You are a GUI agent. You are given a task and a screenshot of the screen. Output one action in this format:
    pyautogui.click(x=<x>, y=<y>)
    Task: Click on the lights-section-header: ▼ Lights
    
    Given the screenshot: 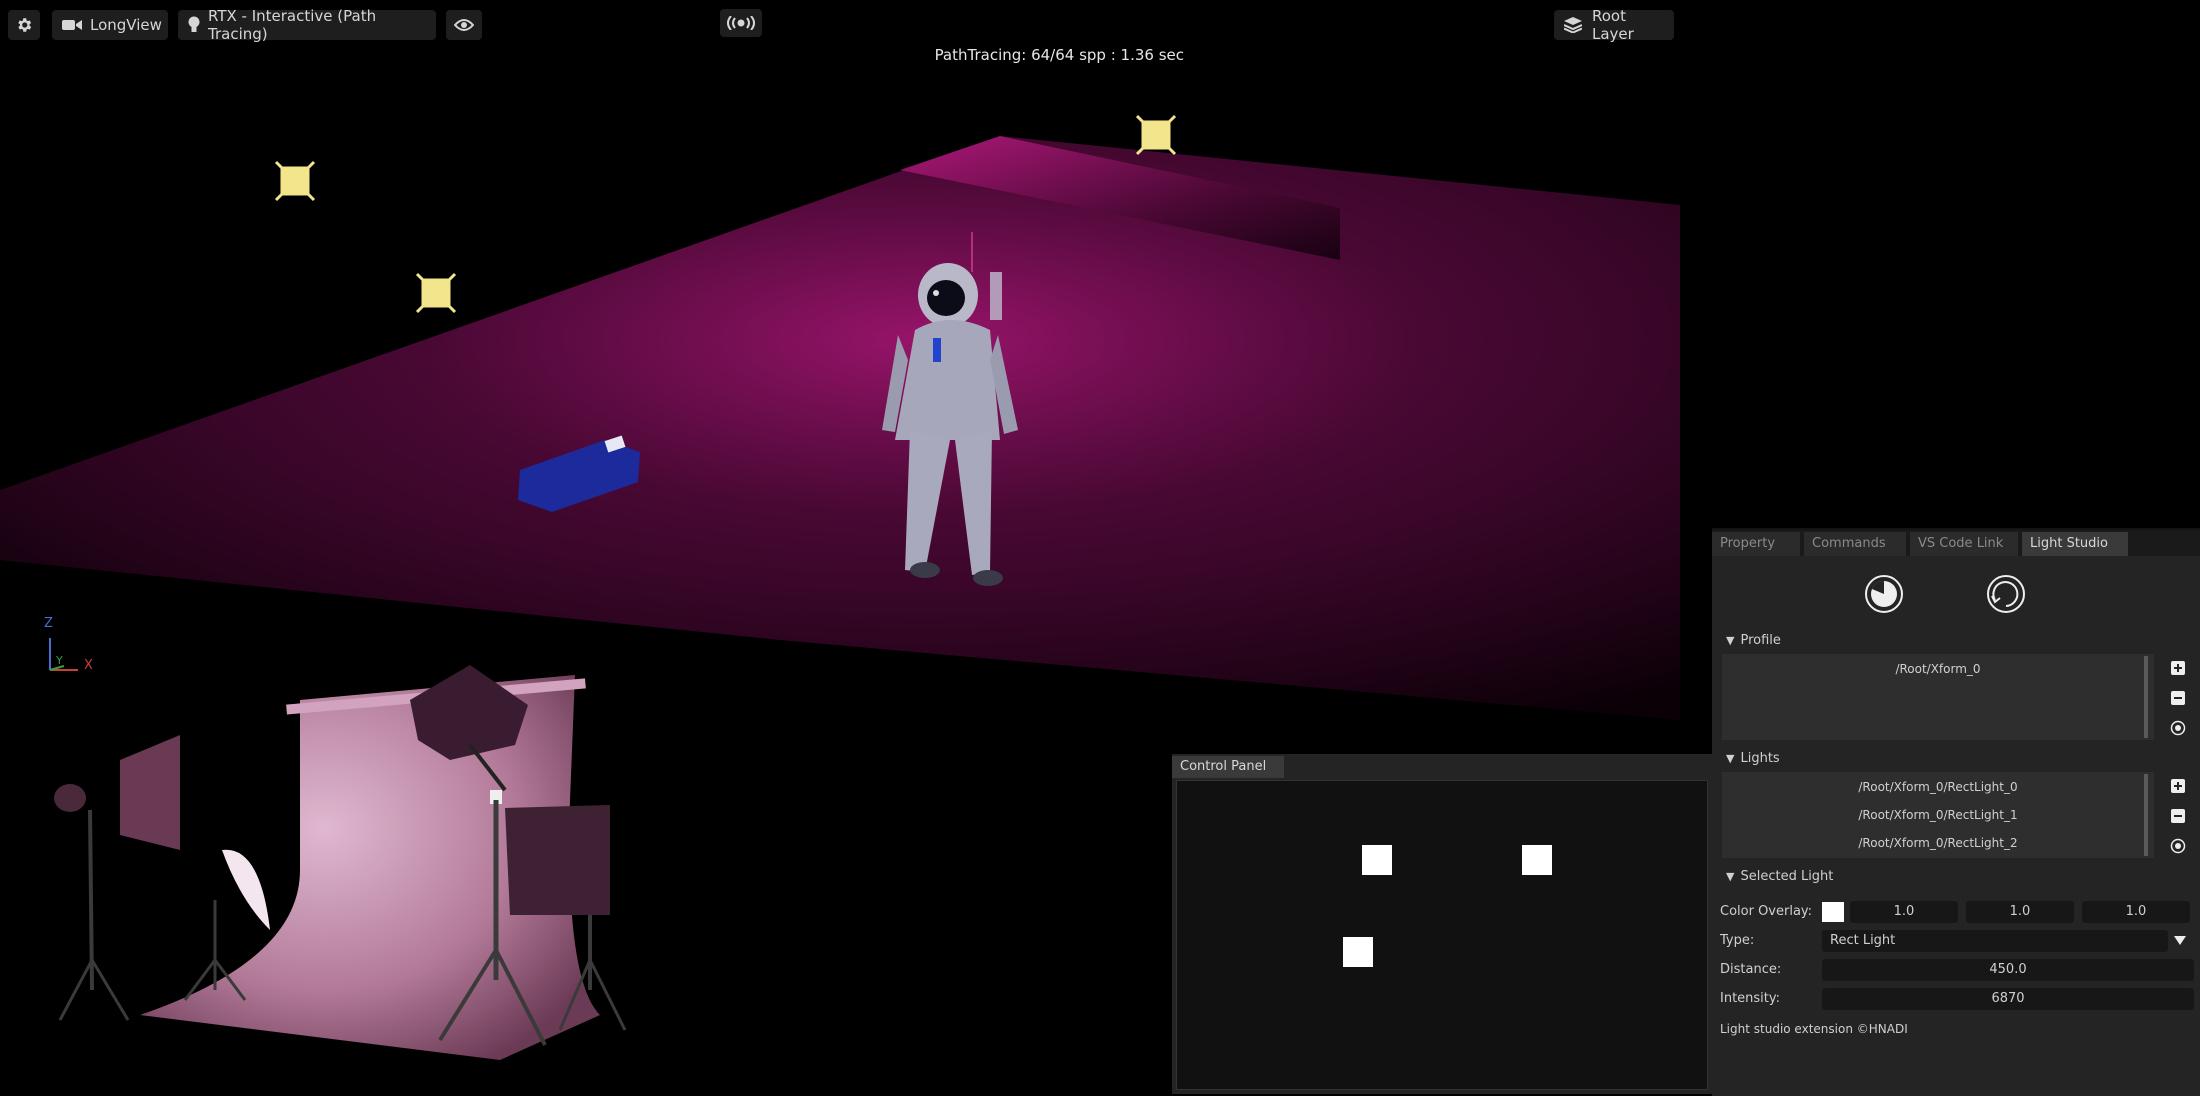 What is the action you would take?
    pyautogui.click(x=1956, y=759)
    